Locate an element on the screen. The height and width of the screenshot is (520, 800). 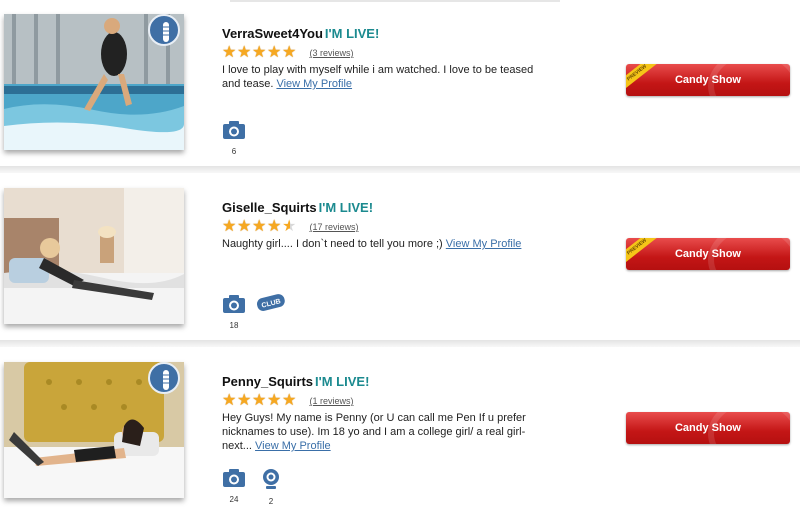
webcam-icon is located at coordinates (271, 479).